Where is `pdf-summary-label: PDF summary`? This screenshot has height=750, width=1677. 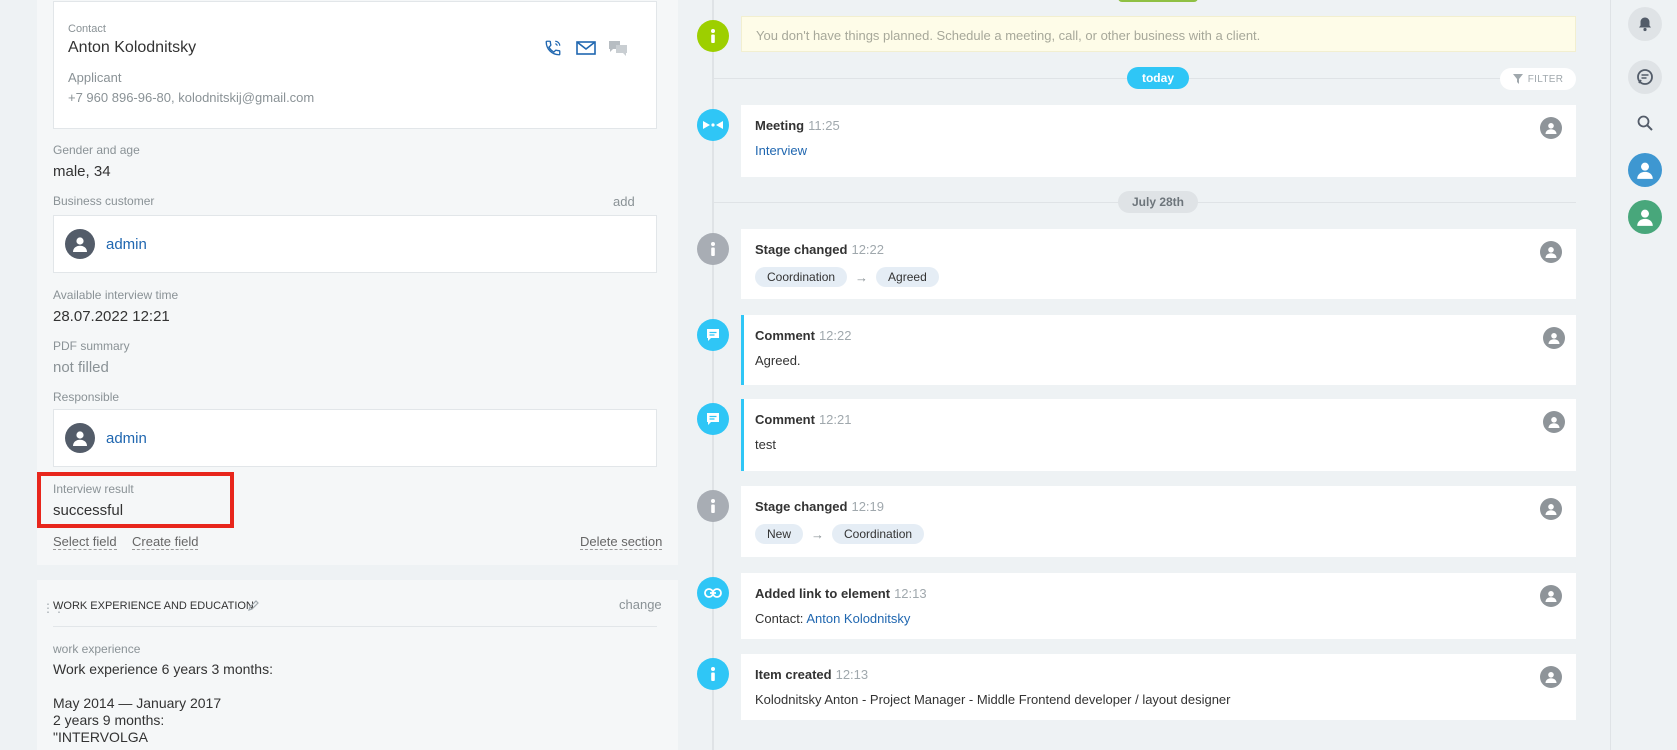 pdf-summary-label: PDF summary is located at coordinates (91, 346).